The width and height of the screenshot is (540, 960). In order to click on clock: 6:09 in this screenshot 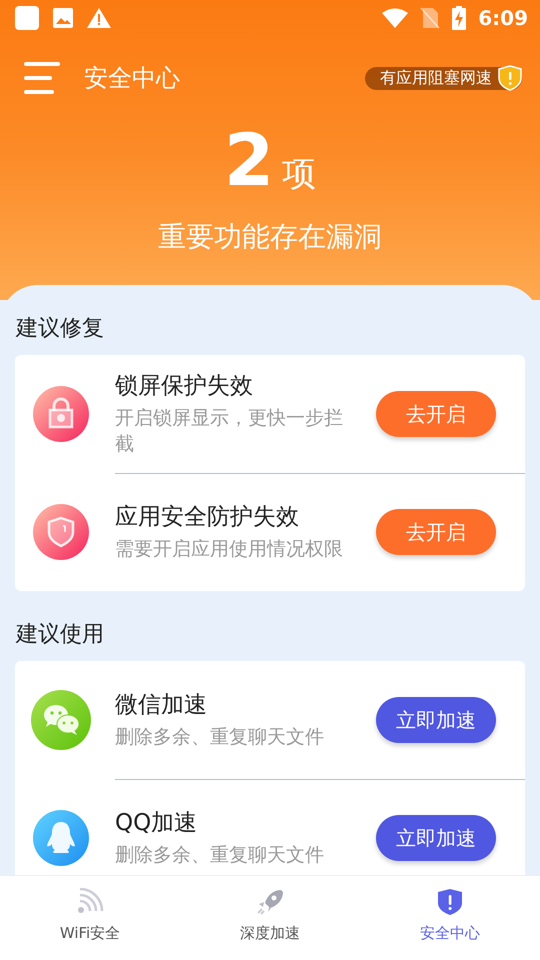, I will do `click(503, 18)`.